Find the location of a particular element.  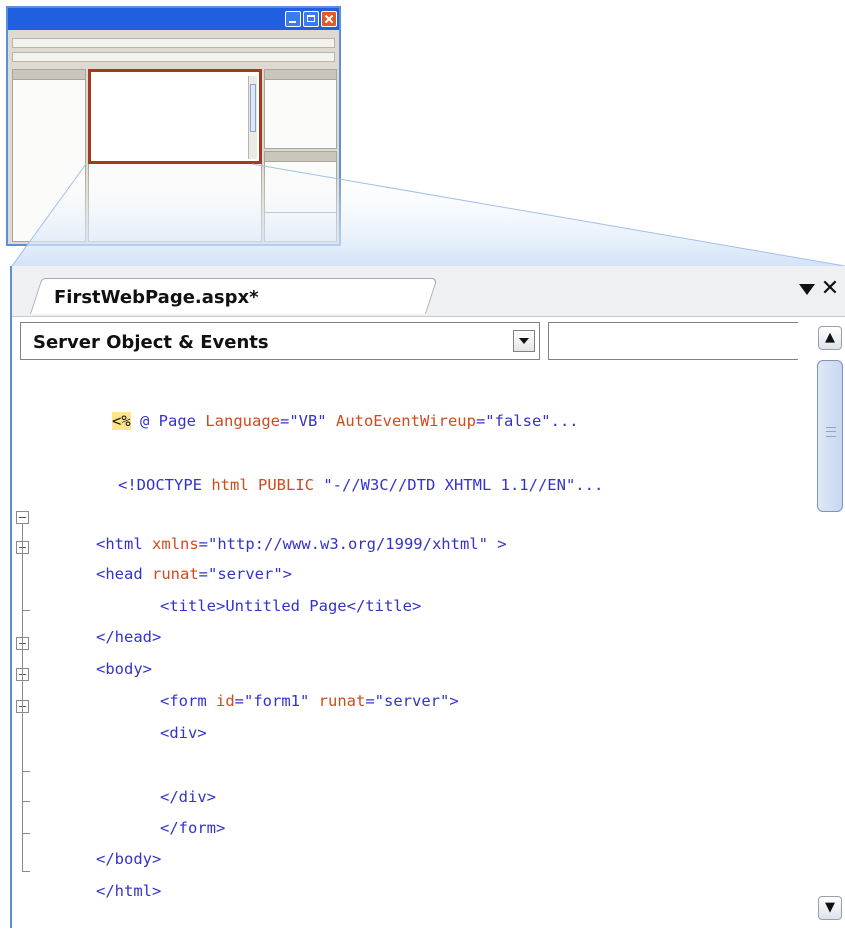

code-token: <!DOCTYPE is located at coordinates (165, 485).